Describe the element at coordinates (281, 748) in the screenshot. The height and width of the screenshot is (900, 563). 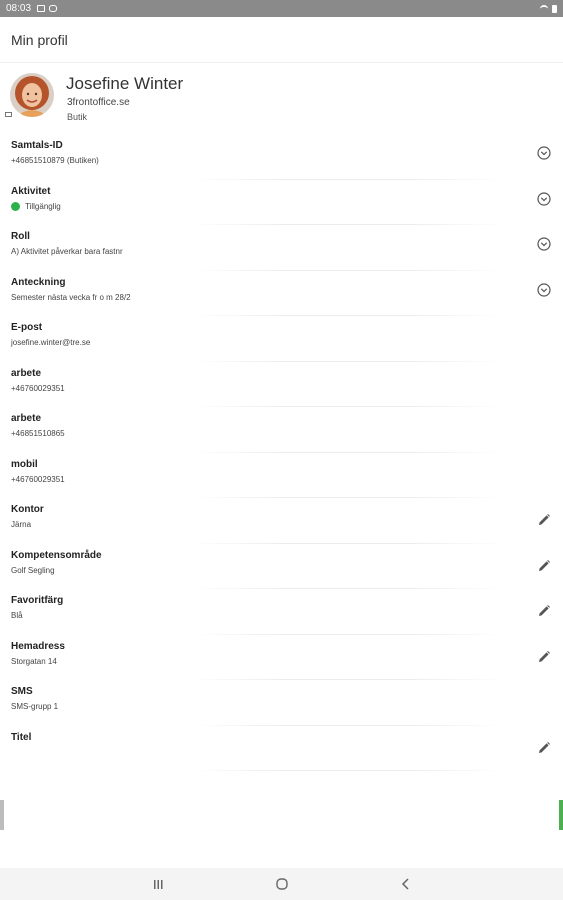
I see `field-titel: Titel` at that location.